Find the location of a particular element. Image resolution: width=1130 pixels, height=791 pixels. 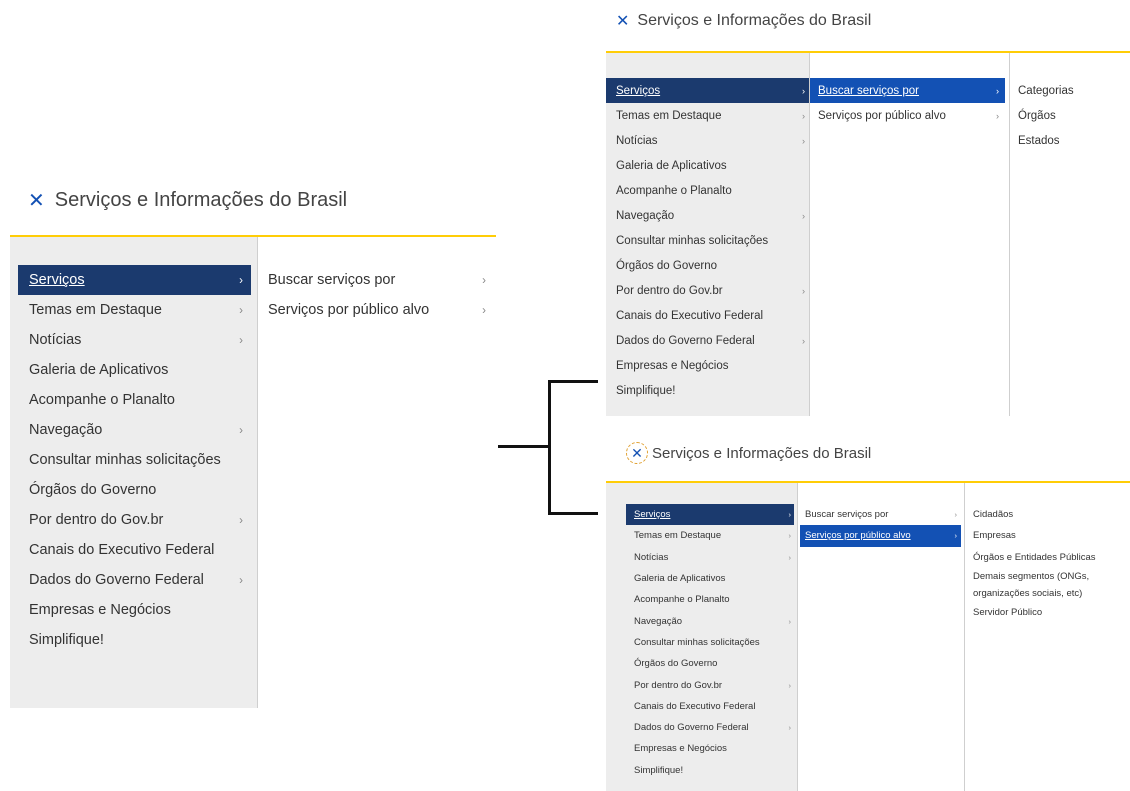

menu-item-estados: Estados is located at coordinates (1070, 140).